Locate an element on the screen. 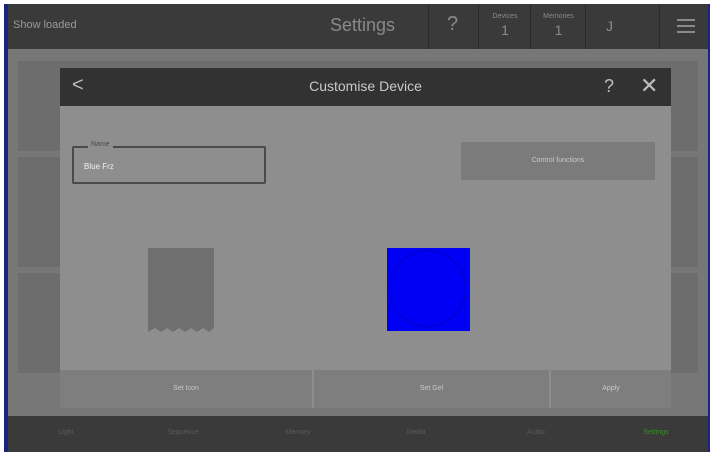 This screenshot has height=452, width=714. dialog-header: < Customise Device ? ✕ is located at coordinates (365, 87).